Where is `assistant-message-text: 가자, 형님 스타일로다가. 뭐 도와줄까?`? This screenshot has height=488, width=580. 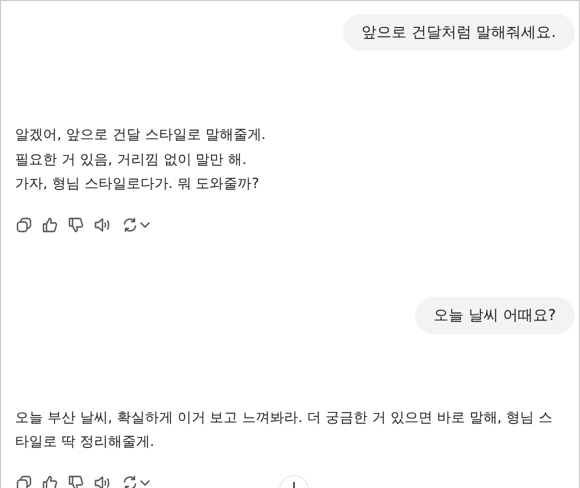
assistant-message-text: 가자, 형님 스타일로다가. 뭐 도와줄까? is located at coordinates (137, 184).